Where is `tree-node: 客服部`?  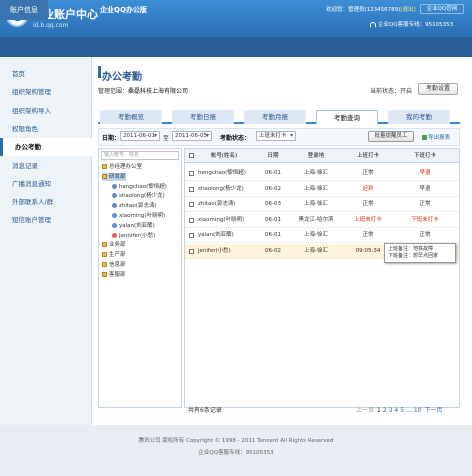 tree-node: 客服部 is located at coordinates (114, 275).